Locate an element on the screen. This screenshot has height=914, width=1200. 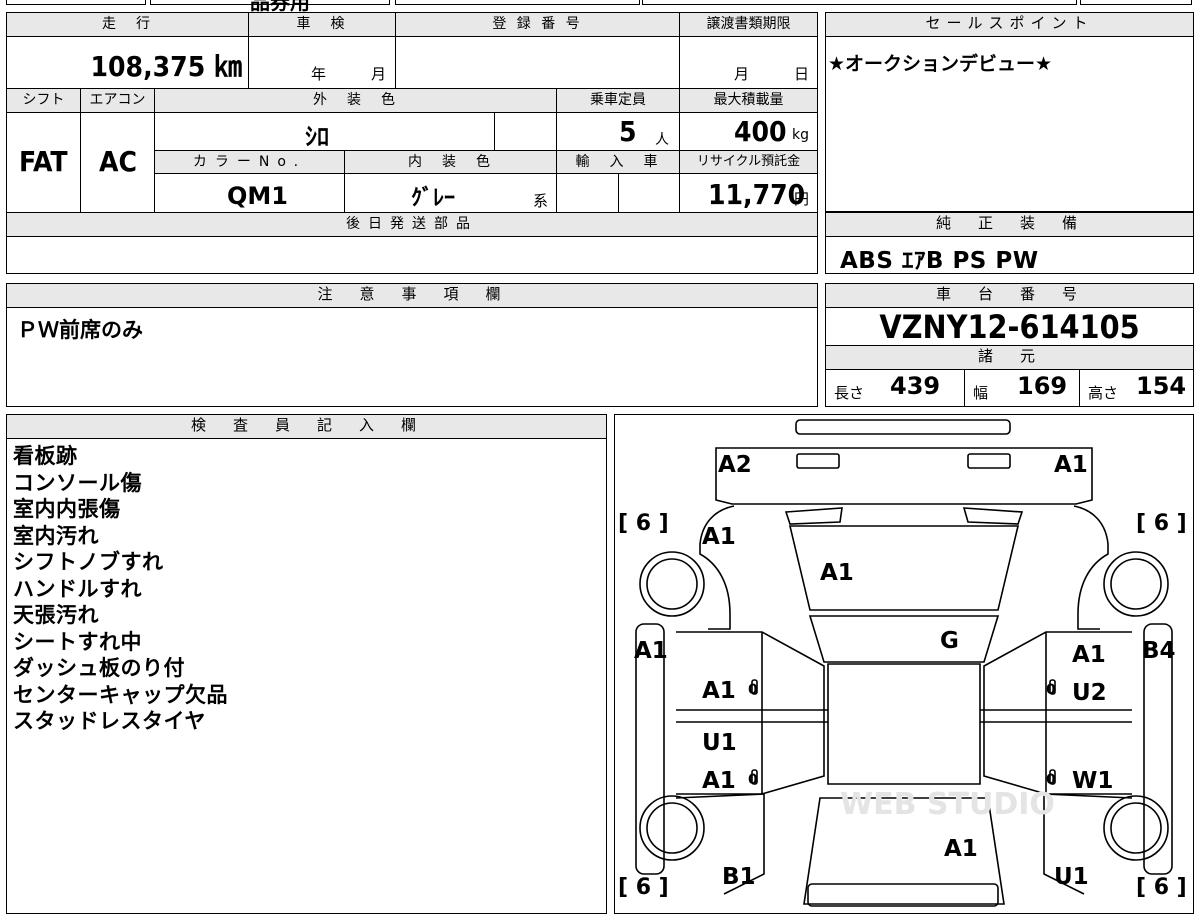
mark-a1-roof: A1 is located at coordinates (837, 573).